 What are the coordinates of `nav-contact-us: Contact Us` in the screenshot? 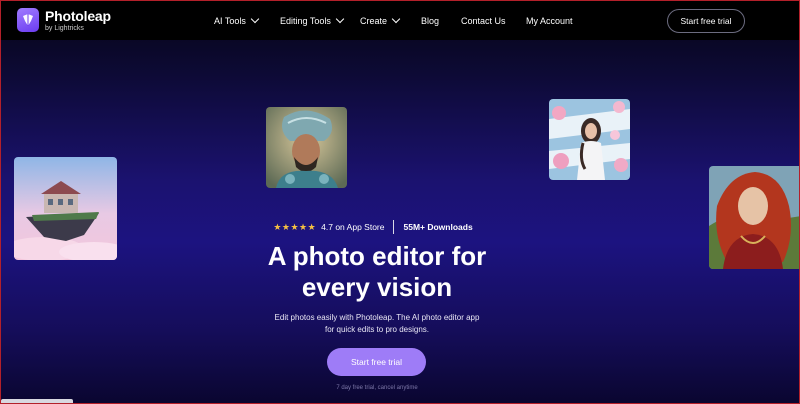 It's located at (493, 21).